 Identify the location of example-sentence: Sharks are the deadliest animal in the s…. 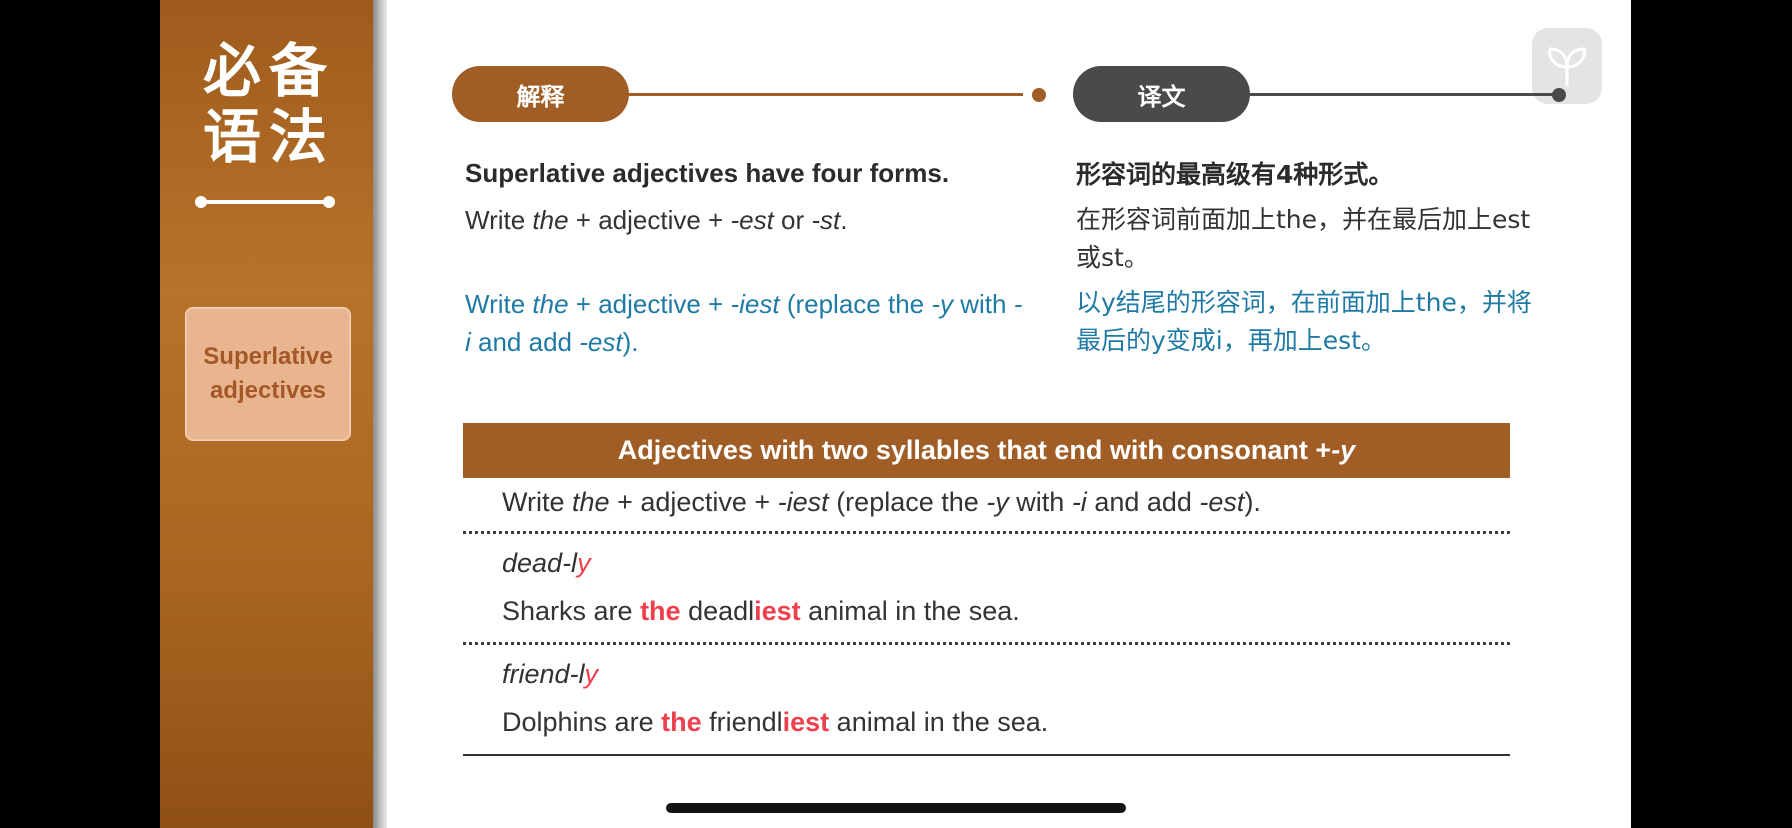
(761, 611).